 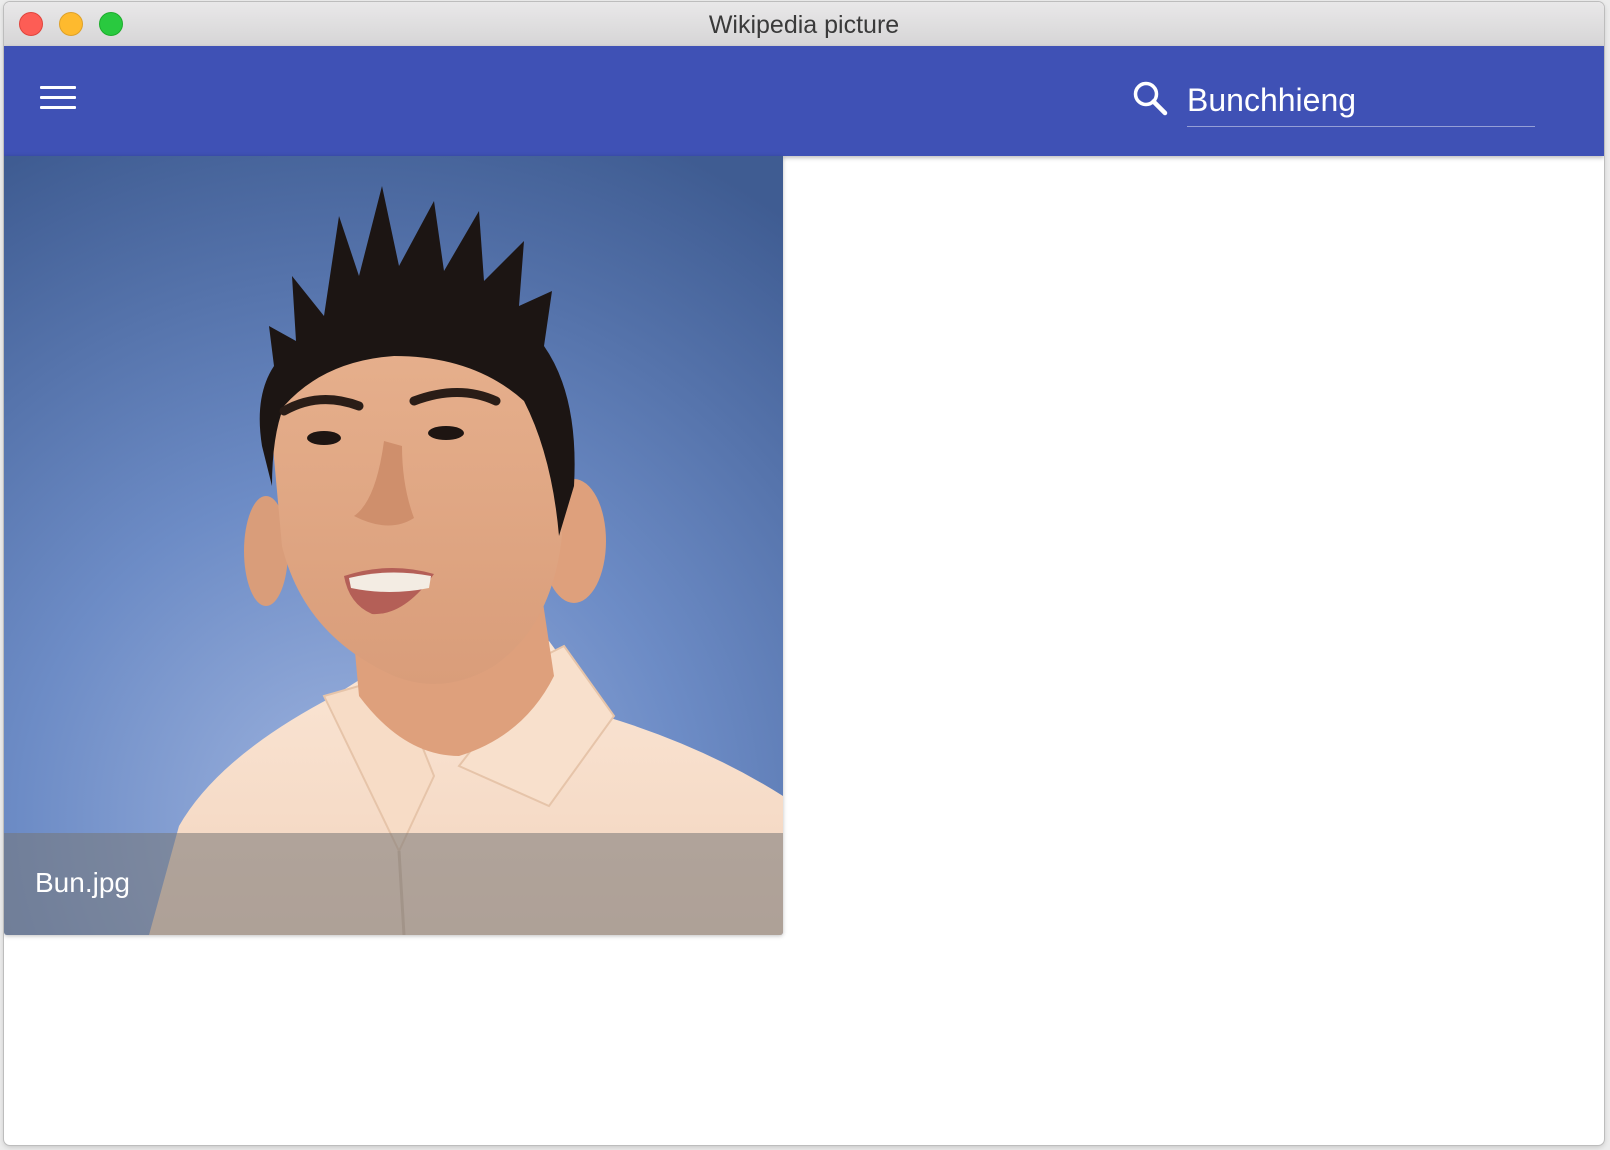 I want to click on window-titlebar: Wikipedia picture, so click(x=804, y=24).